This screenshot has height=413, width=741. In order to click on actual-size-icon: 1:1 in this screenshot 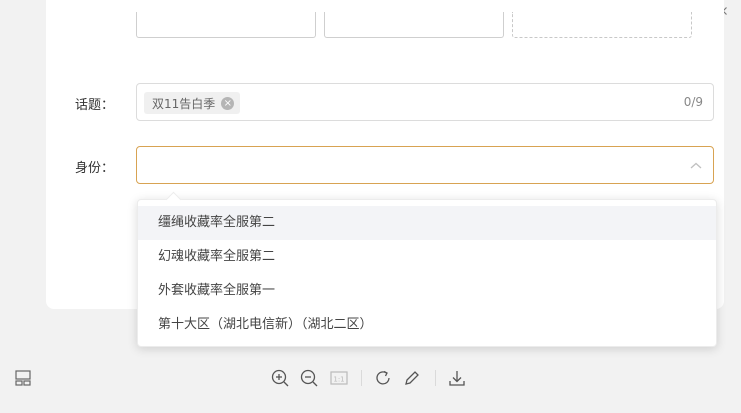, I will do `click(339, 378)`.